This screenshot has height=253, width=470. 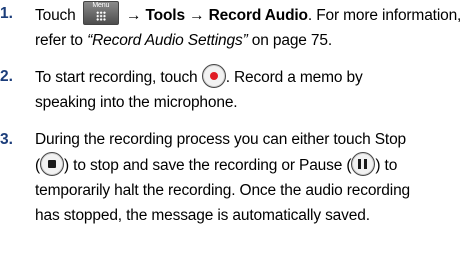 What do you see at coordinates (6, 13) in the screenshot?
I see `step-number: 1.` at bounding box center [6, 13].